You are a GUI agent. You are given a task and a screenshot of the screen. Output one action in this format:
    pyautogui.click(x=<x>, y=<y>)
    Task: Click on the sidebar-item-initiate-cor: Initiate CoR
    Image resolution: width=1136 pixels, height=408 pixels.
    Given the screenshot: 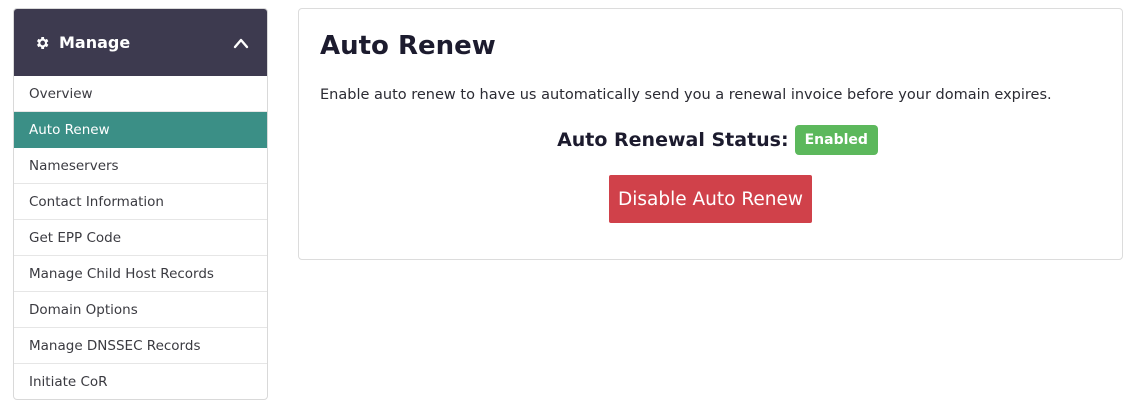 What is the action you would take?
    pyautogui.click(x=140, y=381)
    